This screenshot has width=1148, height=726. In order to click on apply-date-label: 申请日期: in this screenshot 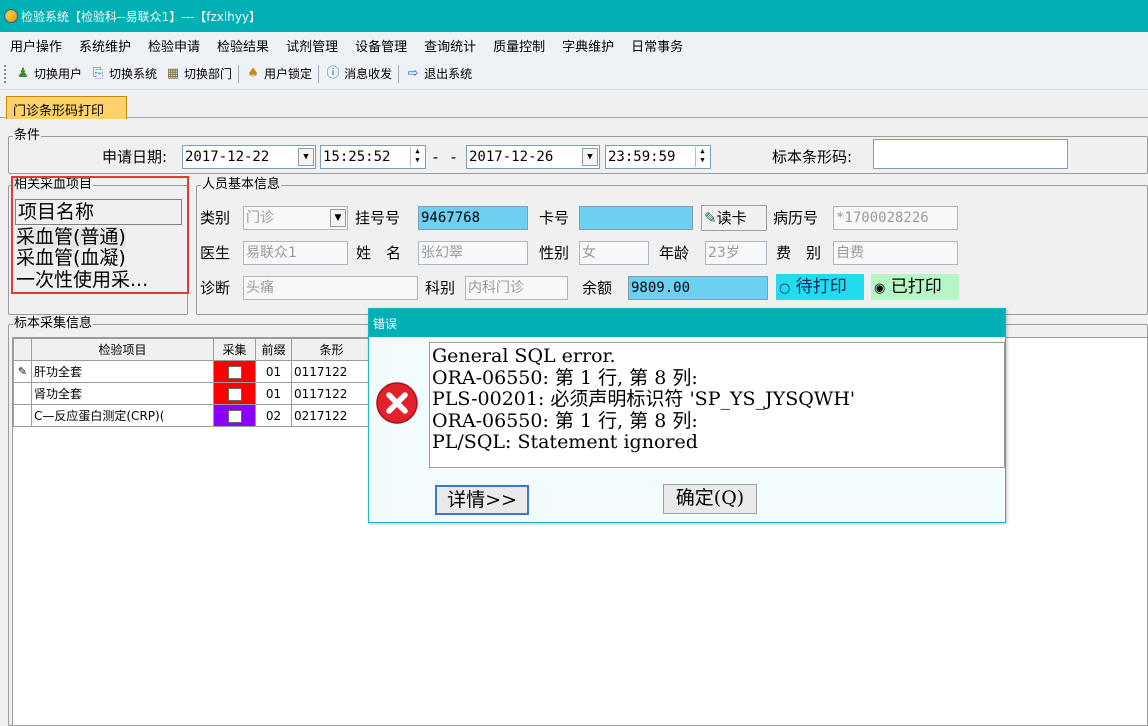, I will do `click(135, 157)`.